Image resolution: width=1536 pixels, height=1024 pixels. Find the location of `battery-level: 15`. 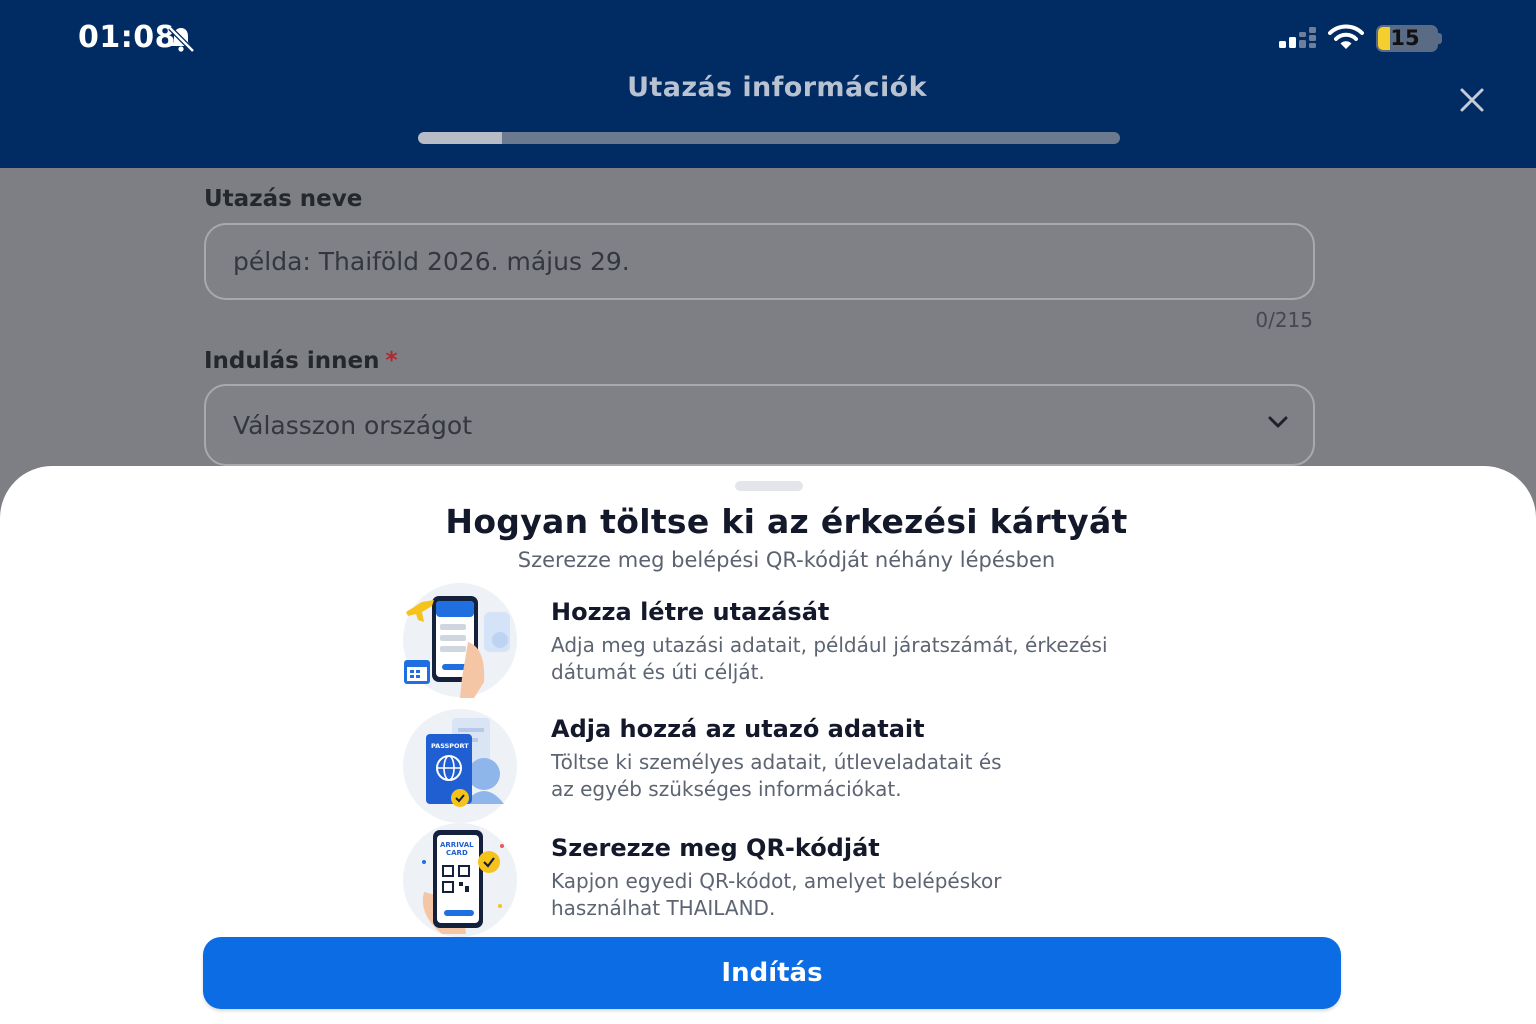

battery-level: 15 is located at coordinates (1405, 38).